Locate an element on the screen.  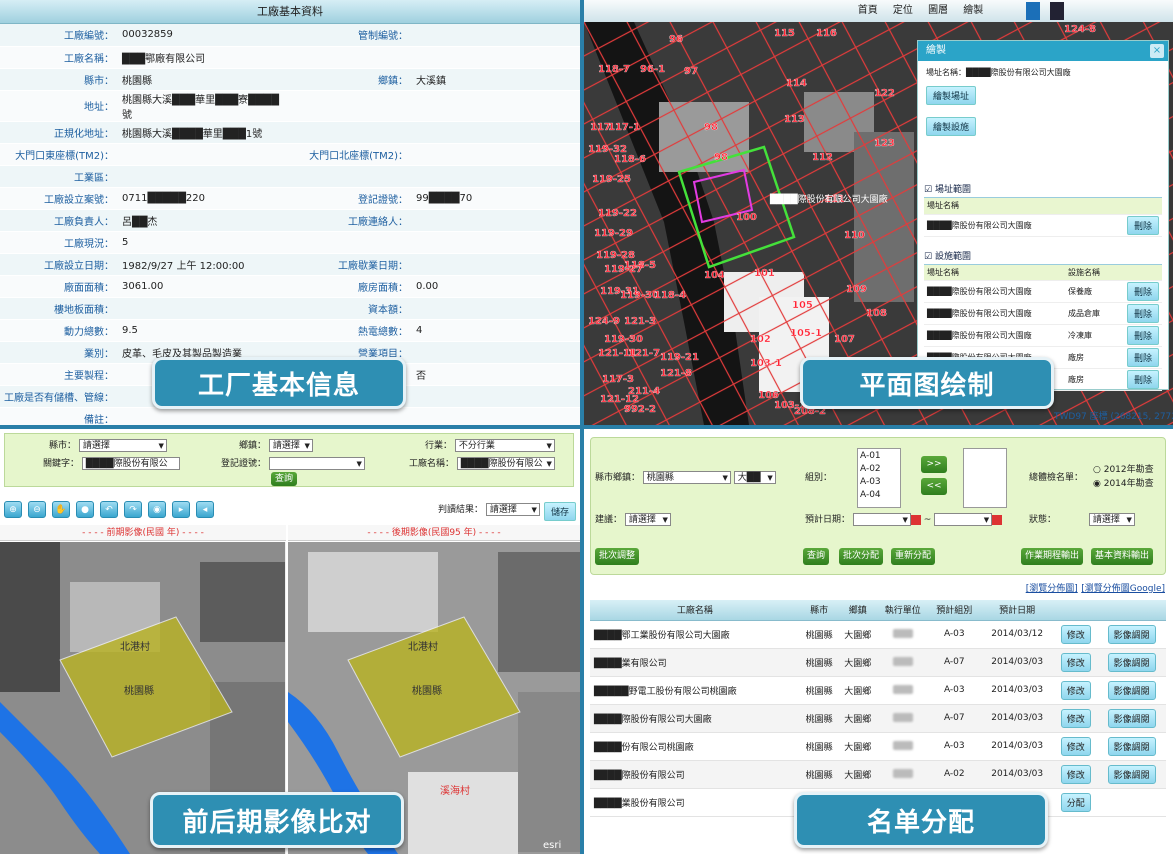
nav-home: 首頁 is located at coordinates (868, 10).